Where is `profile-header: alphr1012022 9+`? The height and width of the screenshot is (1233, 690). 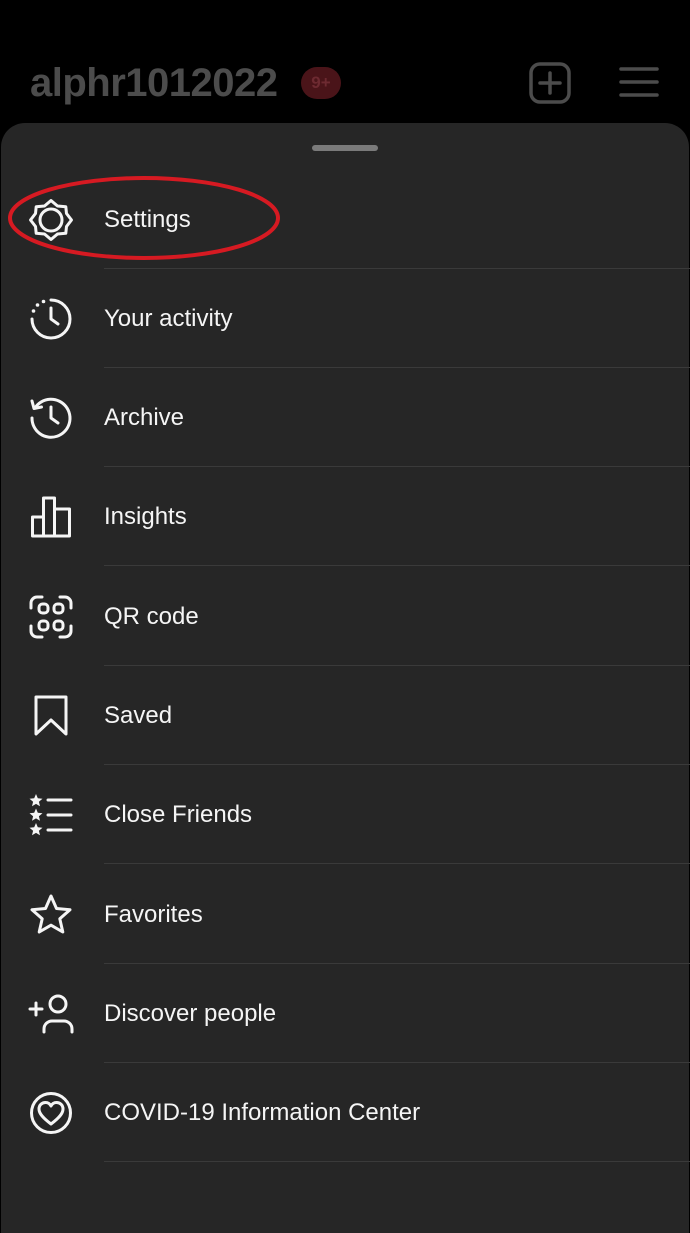 profile-header: alphr1012022 9+ is located at coordinates (345, 62).